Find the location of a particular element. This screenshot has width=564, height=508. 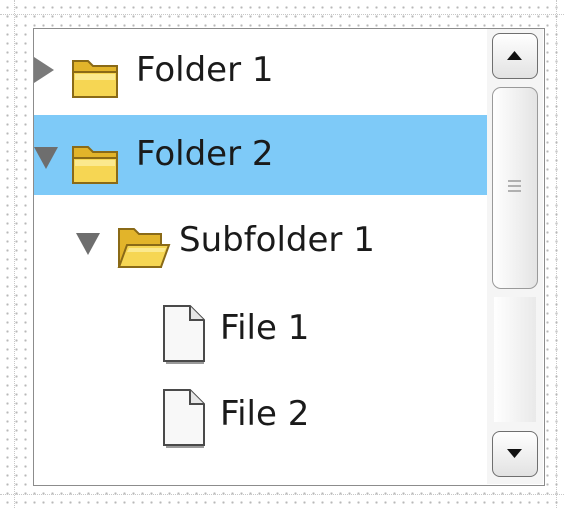

tree-item-label: File 1 is located at coordinates (265, 328).